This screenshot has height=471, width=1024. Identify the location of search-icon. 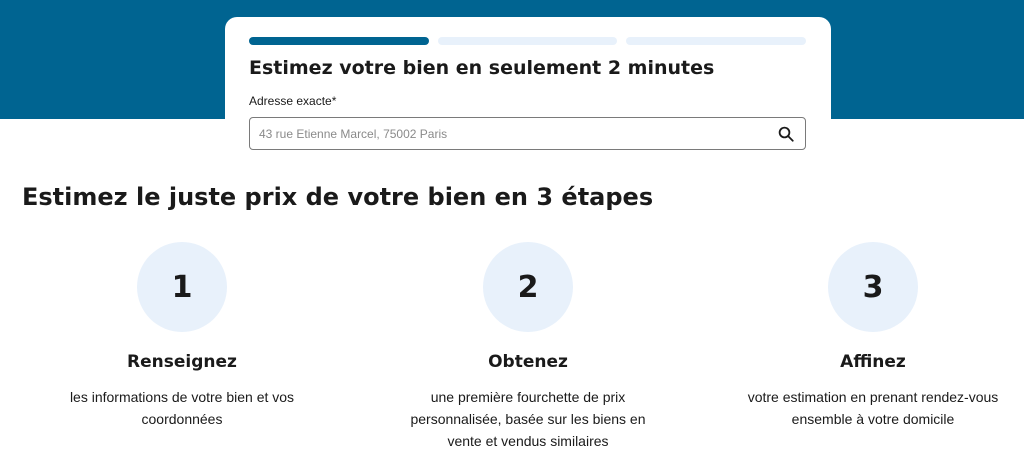
(786, 134).